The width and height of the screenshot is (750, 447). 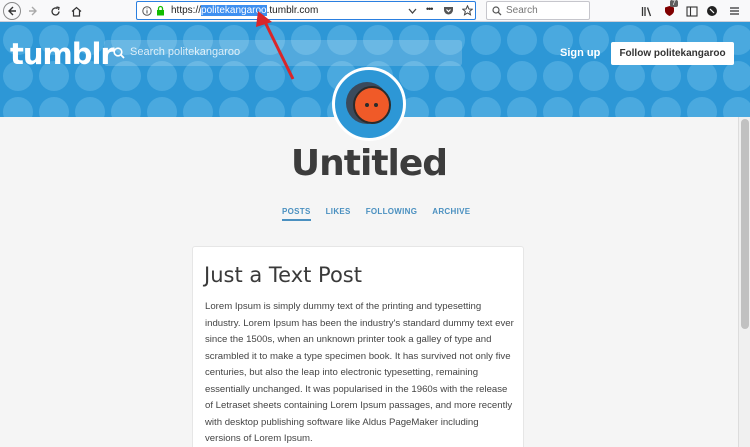 What do you see at coordinates (283, 53) in the screenshot?
I see `blog-search-input: Search politekangaroo` at bounding box center [283, 53].